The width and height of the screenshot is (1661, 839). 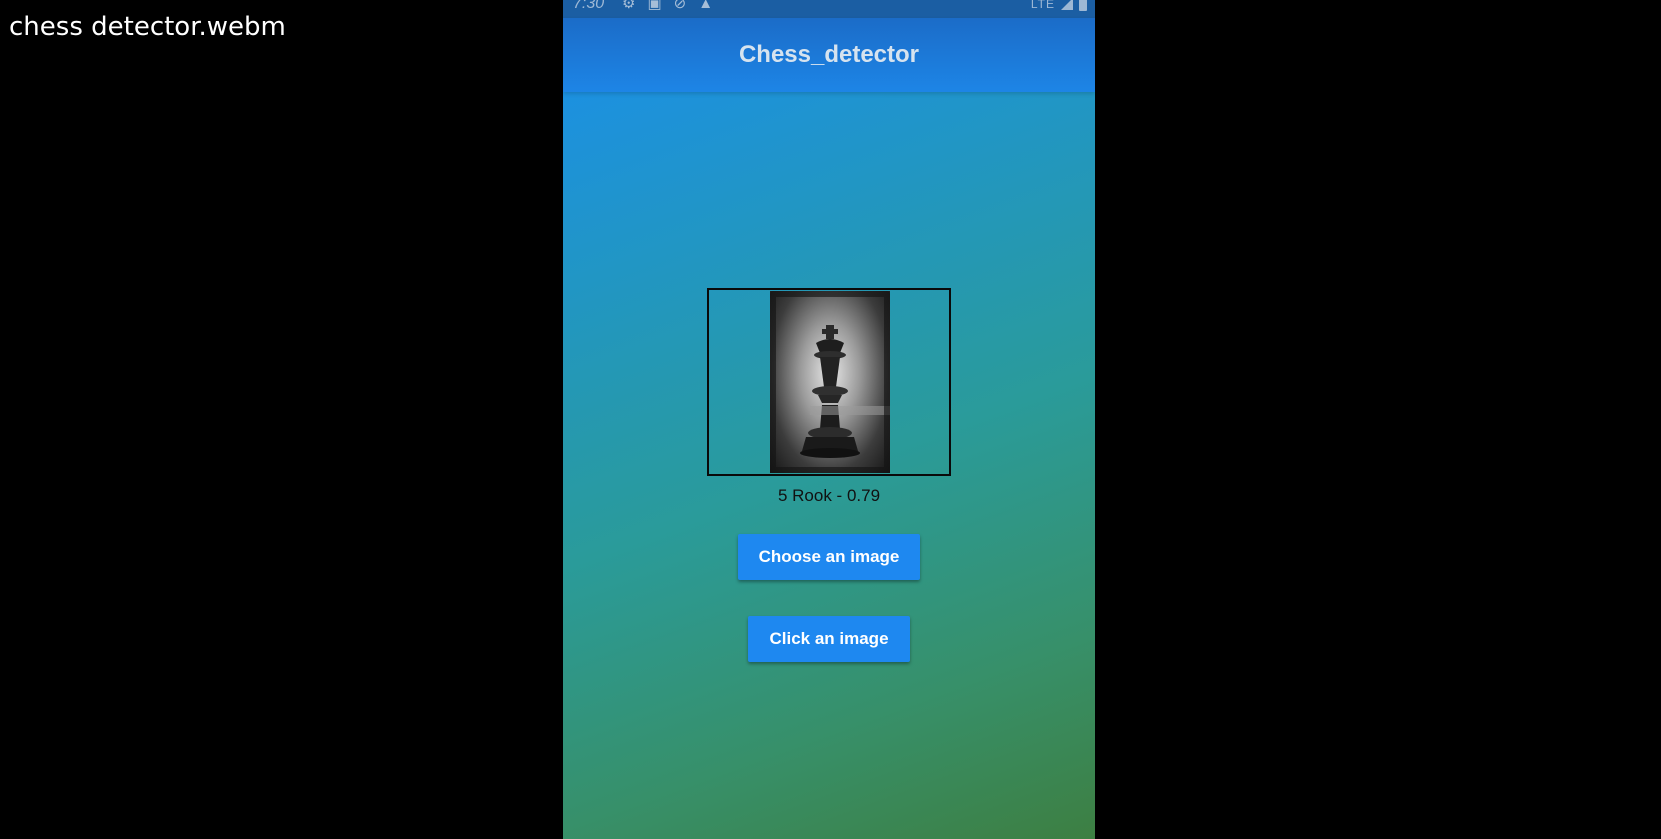 What do you see at coordinates (1059, 6) in the screenshot?
I see `status-indicators: LTE` at bounding box center [1059, 6].